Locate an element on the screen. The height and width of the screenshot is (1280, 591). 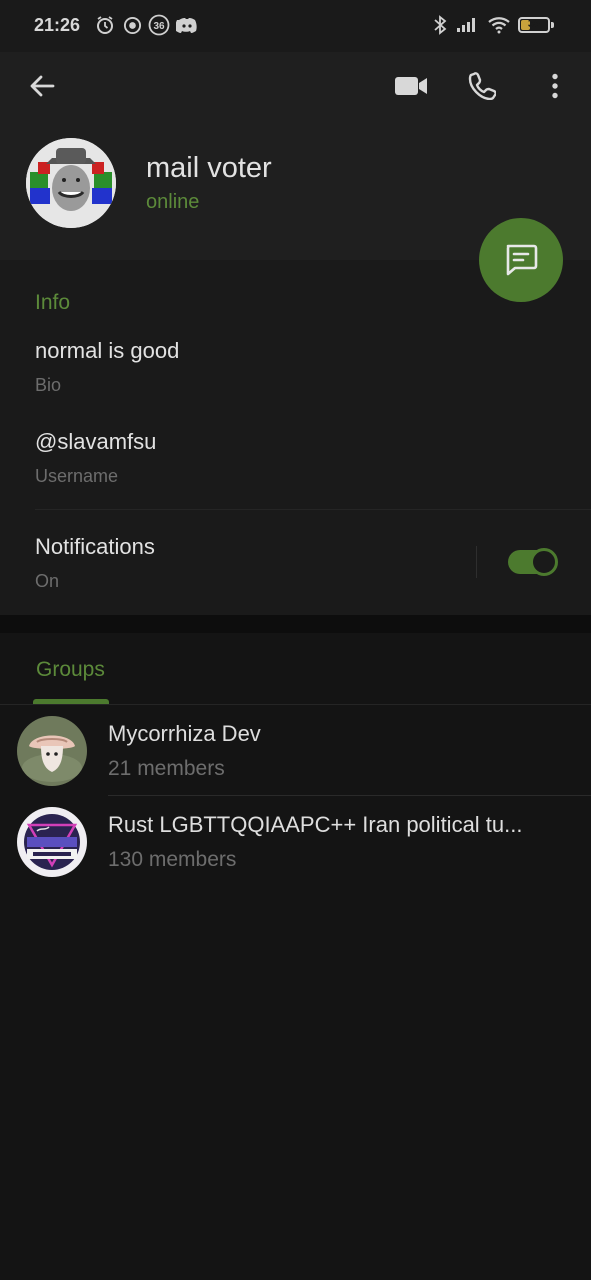
notification-badge-text: 36 is located at coordinates (159, 26).